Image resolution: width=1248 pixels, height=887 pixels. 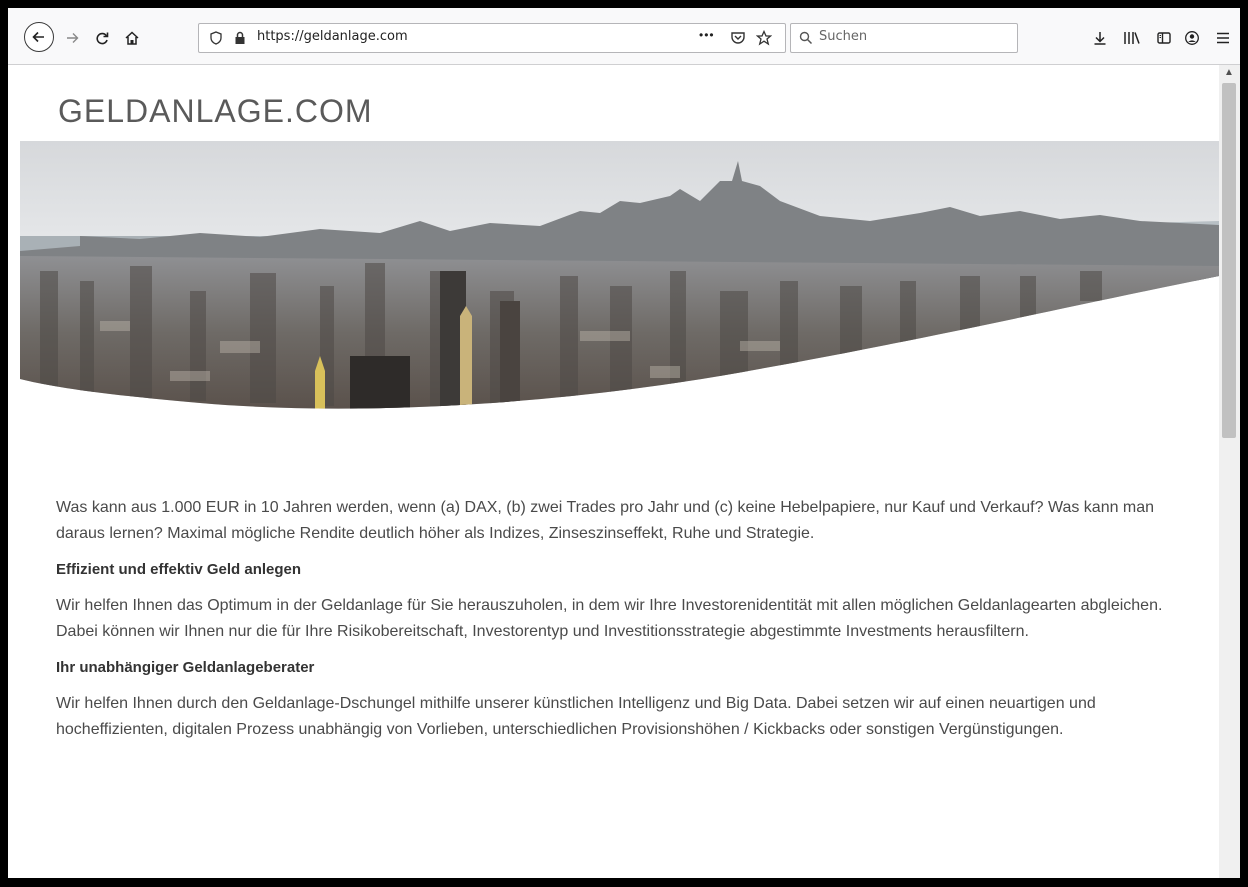 What do you see at coordinates (843, 36) in the screenshot?
I see `search-placeholder: Suchen` at bounding box center [843, 36].